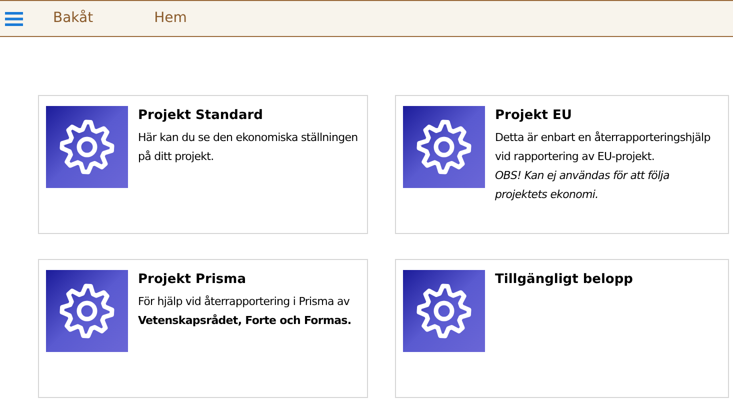 The width and height of the screenshot is (733, 403). Describe the element at coordinates (603, 147) in the screenshot. I see `card-description: Detta är enbart en återrapporteringshjälp vid rapportering av EU-projekt.` at that location.